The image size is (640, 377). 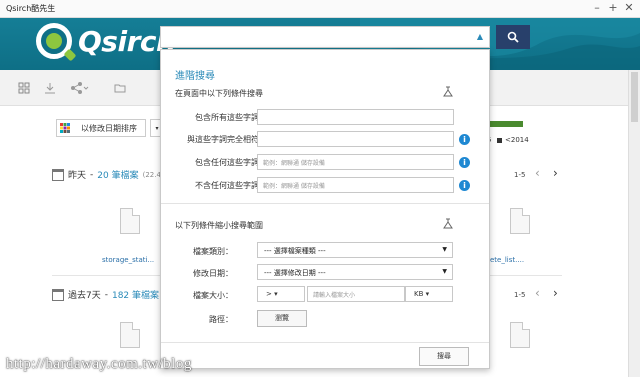 I want to click on group-day: 過去7天, so click(x=84, y=296).